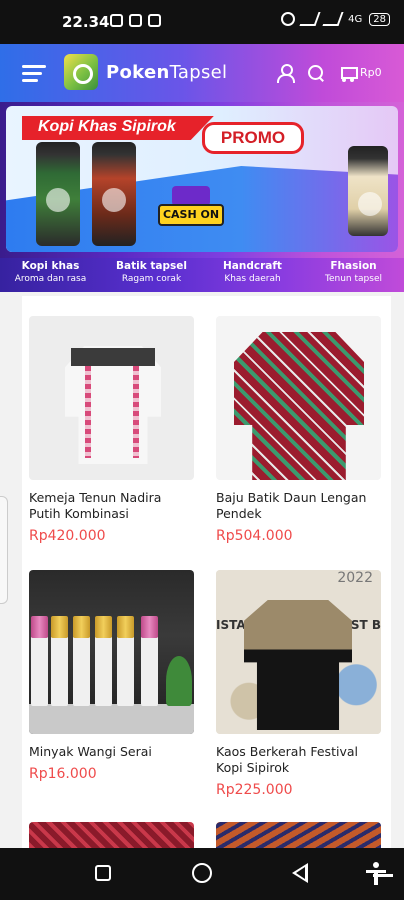 This screenshot has width=404, height=900. Describe the element at coordinates (111, 719) in the screenshot. I see `shelf` at that location.